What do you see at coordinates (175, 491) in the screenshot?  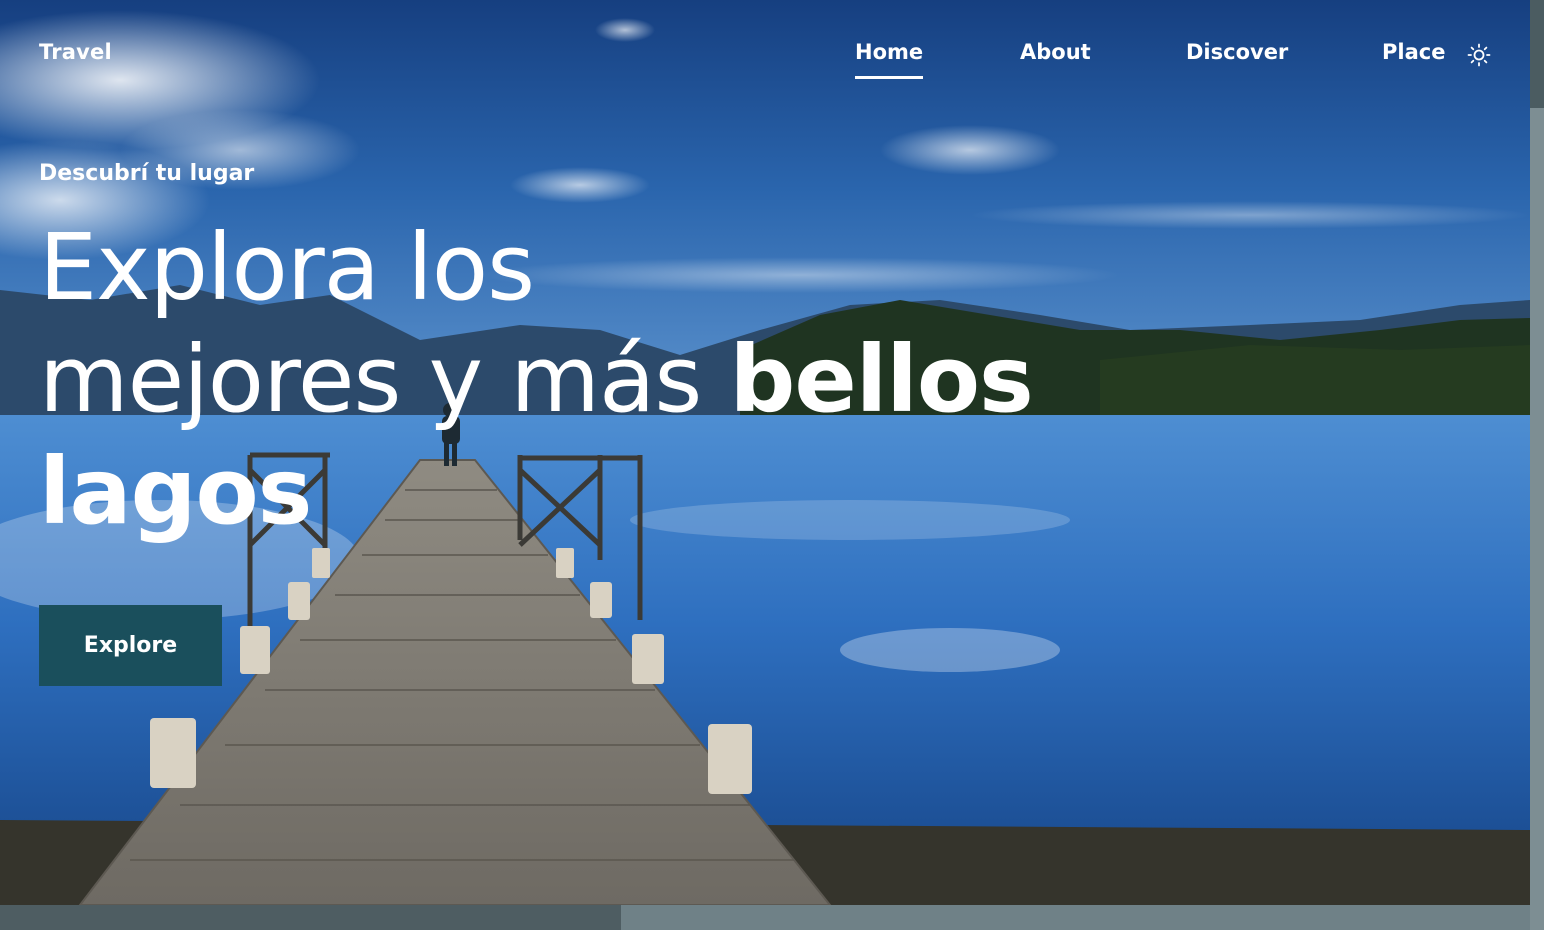 I see `hero-title-line3-bold: lagos` at bounding box center [175, 491].